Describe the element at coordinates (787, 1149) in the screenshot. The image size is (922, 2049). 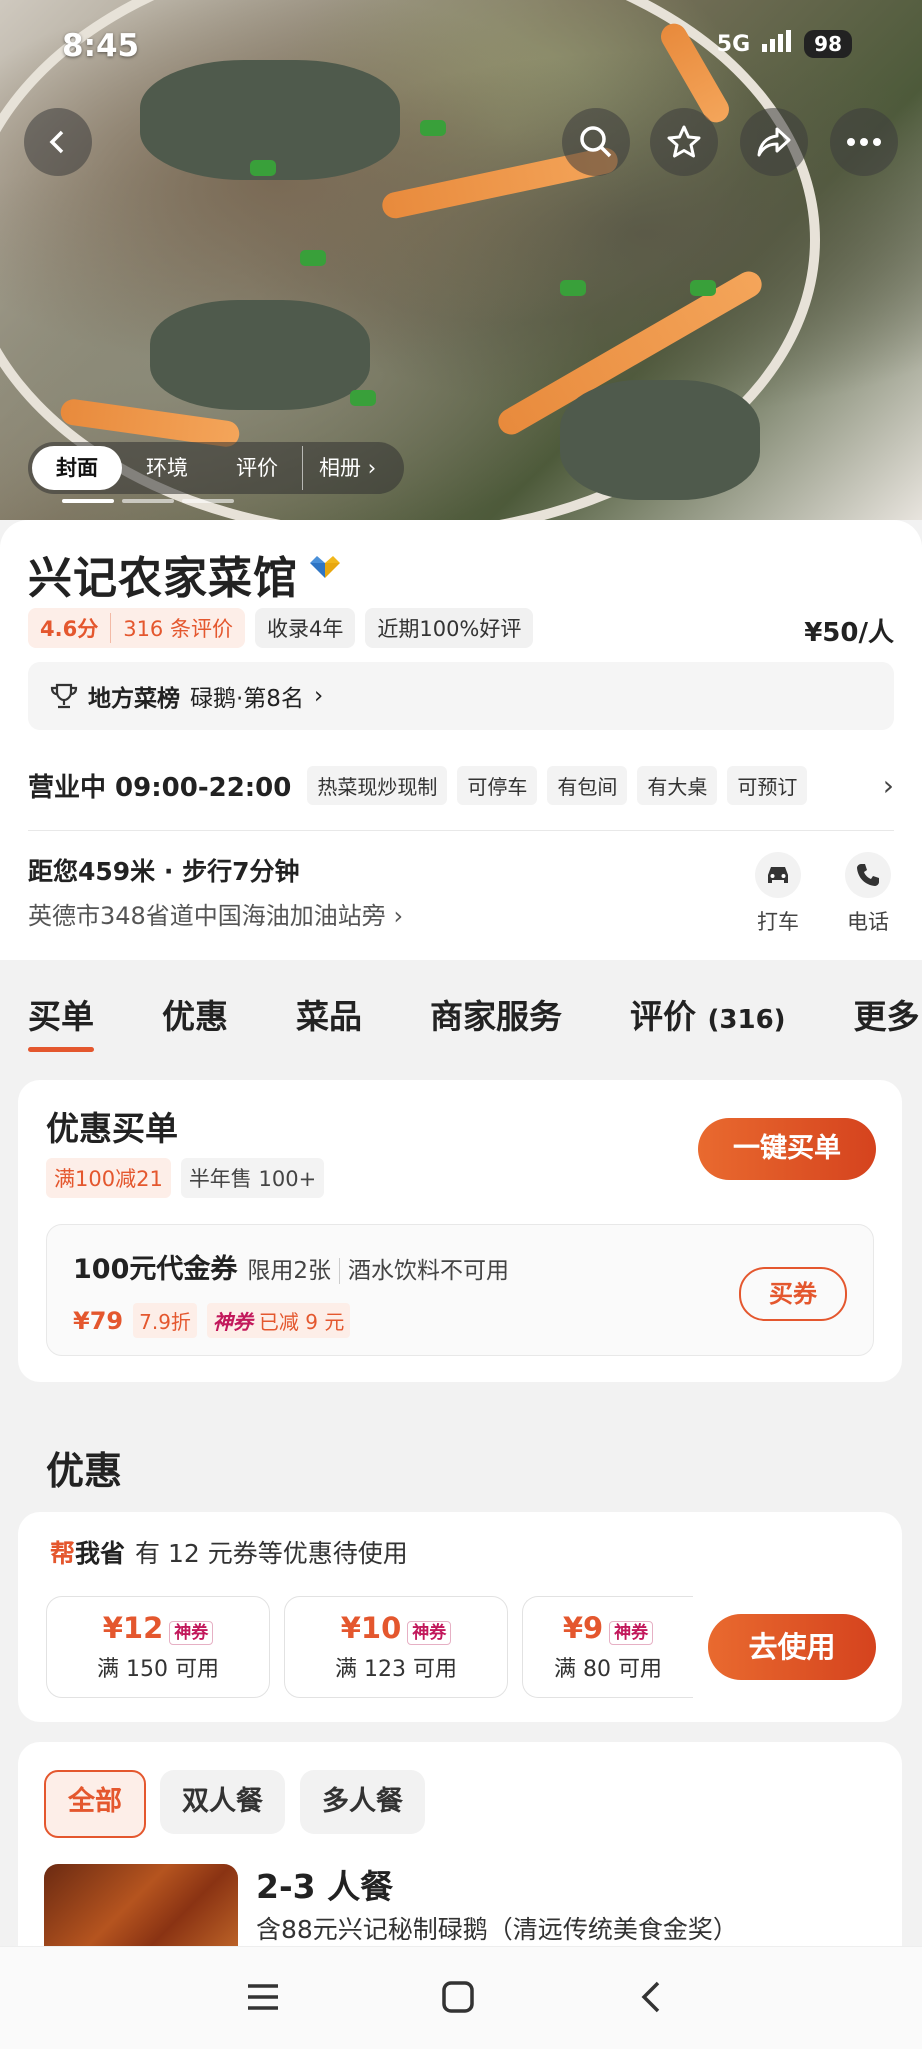
I see `quick-pay-button: 一键买单` at that location.